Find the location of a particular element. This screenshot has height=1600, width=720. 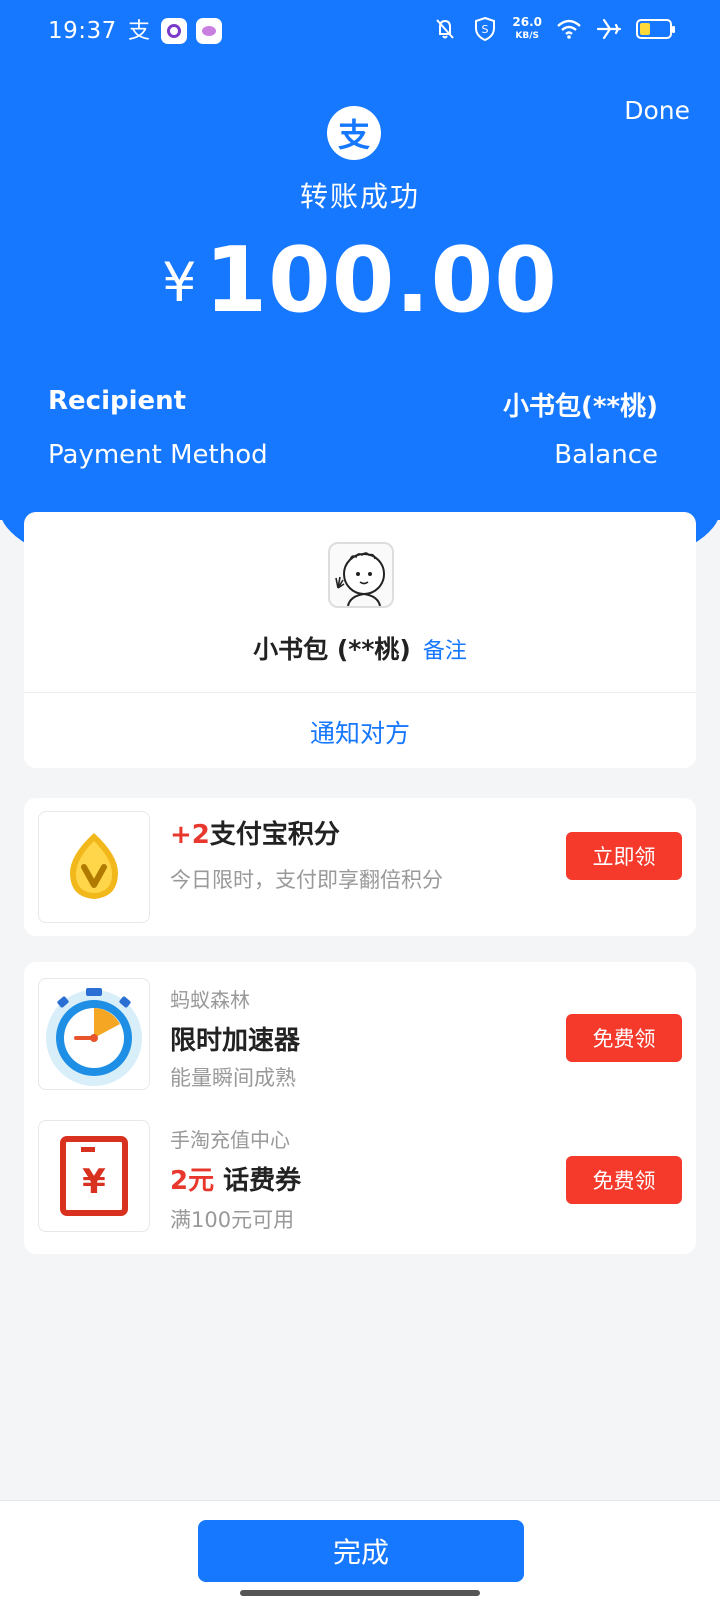

remark-link: 备注 is located at coordinates (445, 651).